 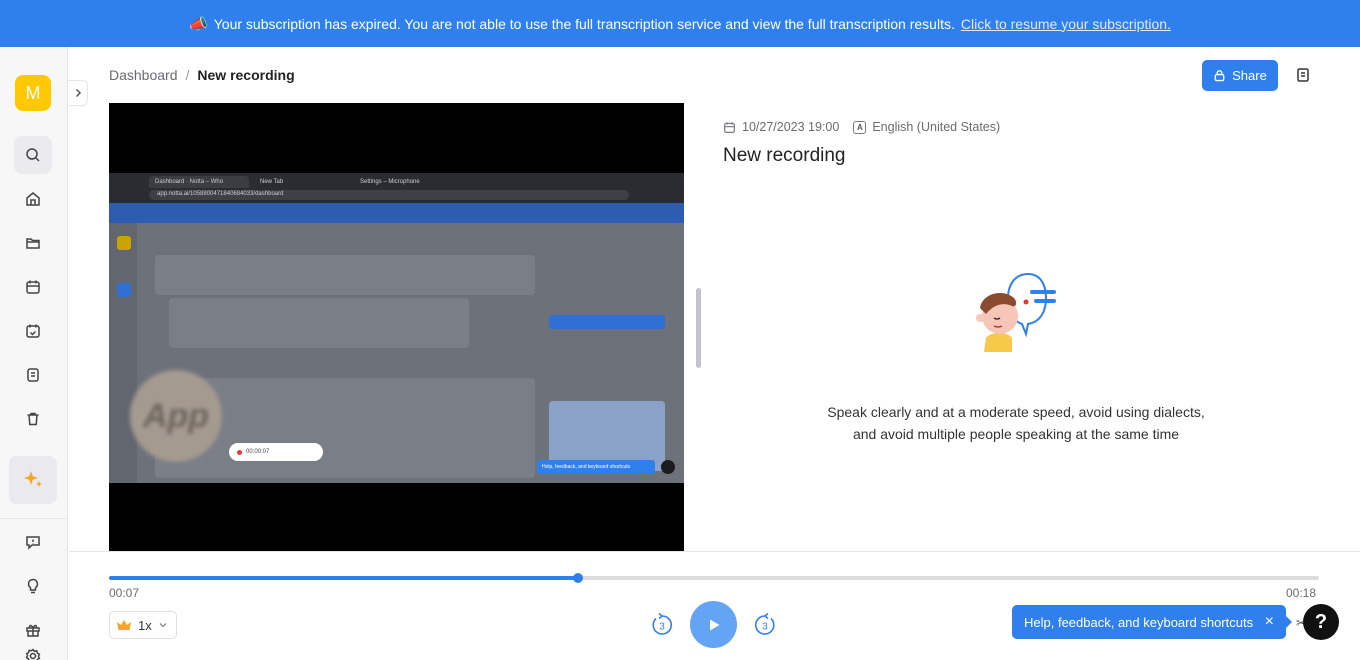 I want to click on recorded-button, so click(x=607, y=322).